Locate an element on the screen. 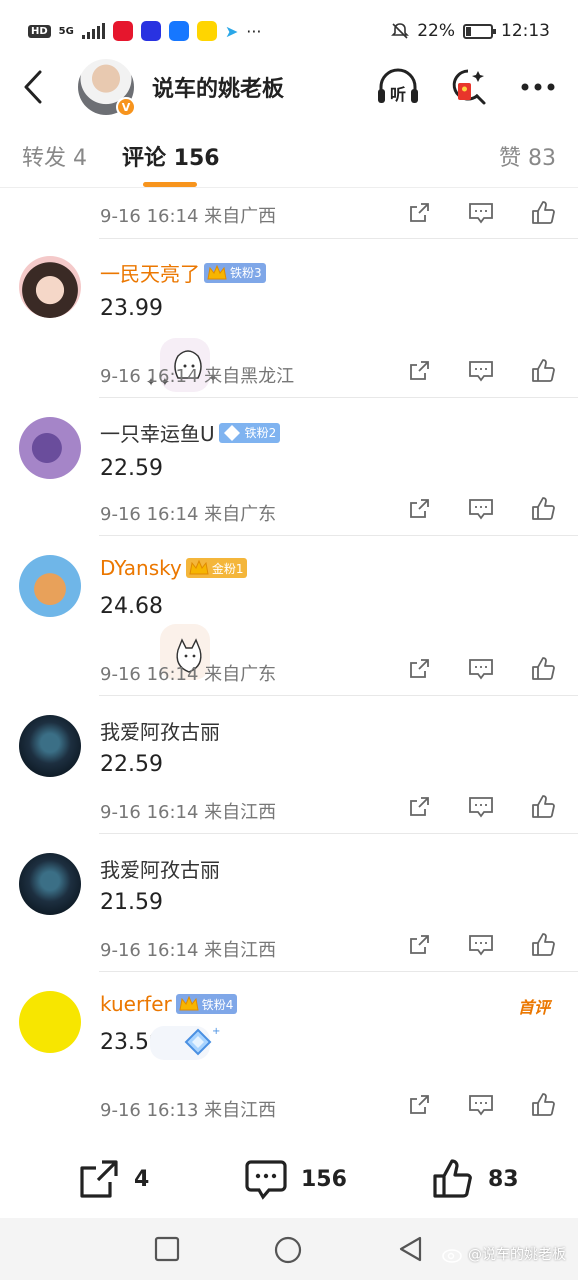 This screenshot has width=578, height=1280. verified-badge-icon: V is located at coordinates (126, 107).